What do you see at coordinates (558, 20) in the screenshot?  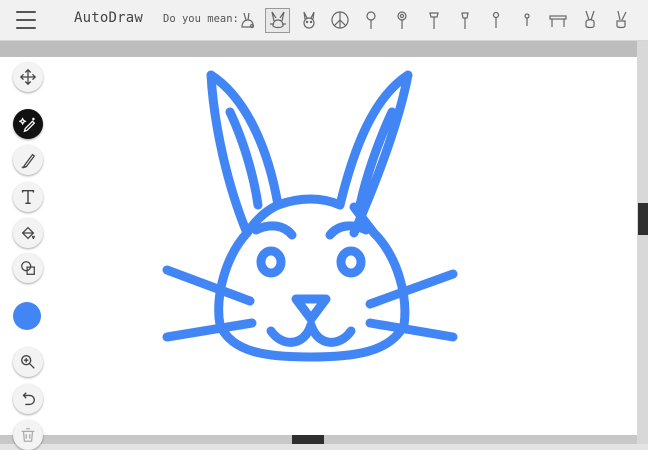 I see `suggestion-table-icon` at bounding box center [558, 20].